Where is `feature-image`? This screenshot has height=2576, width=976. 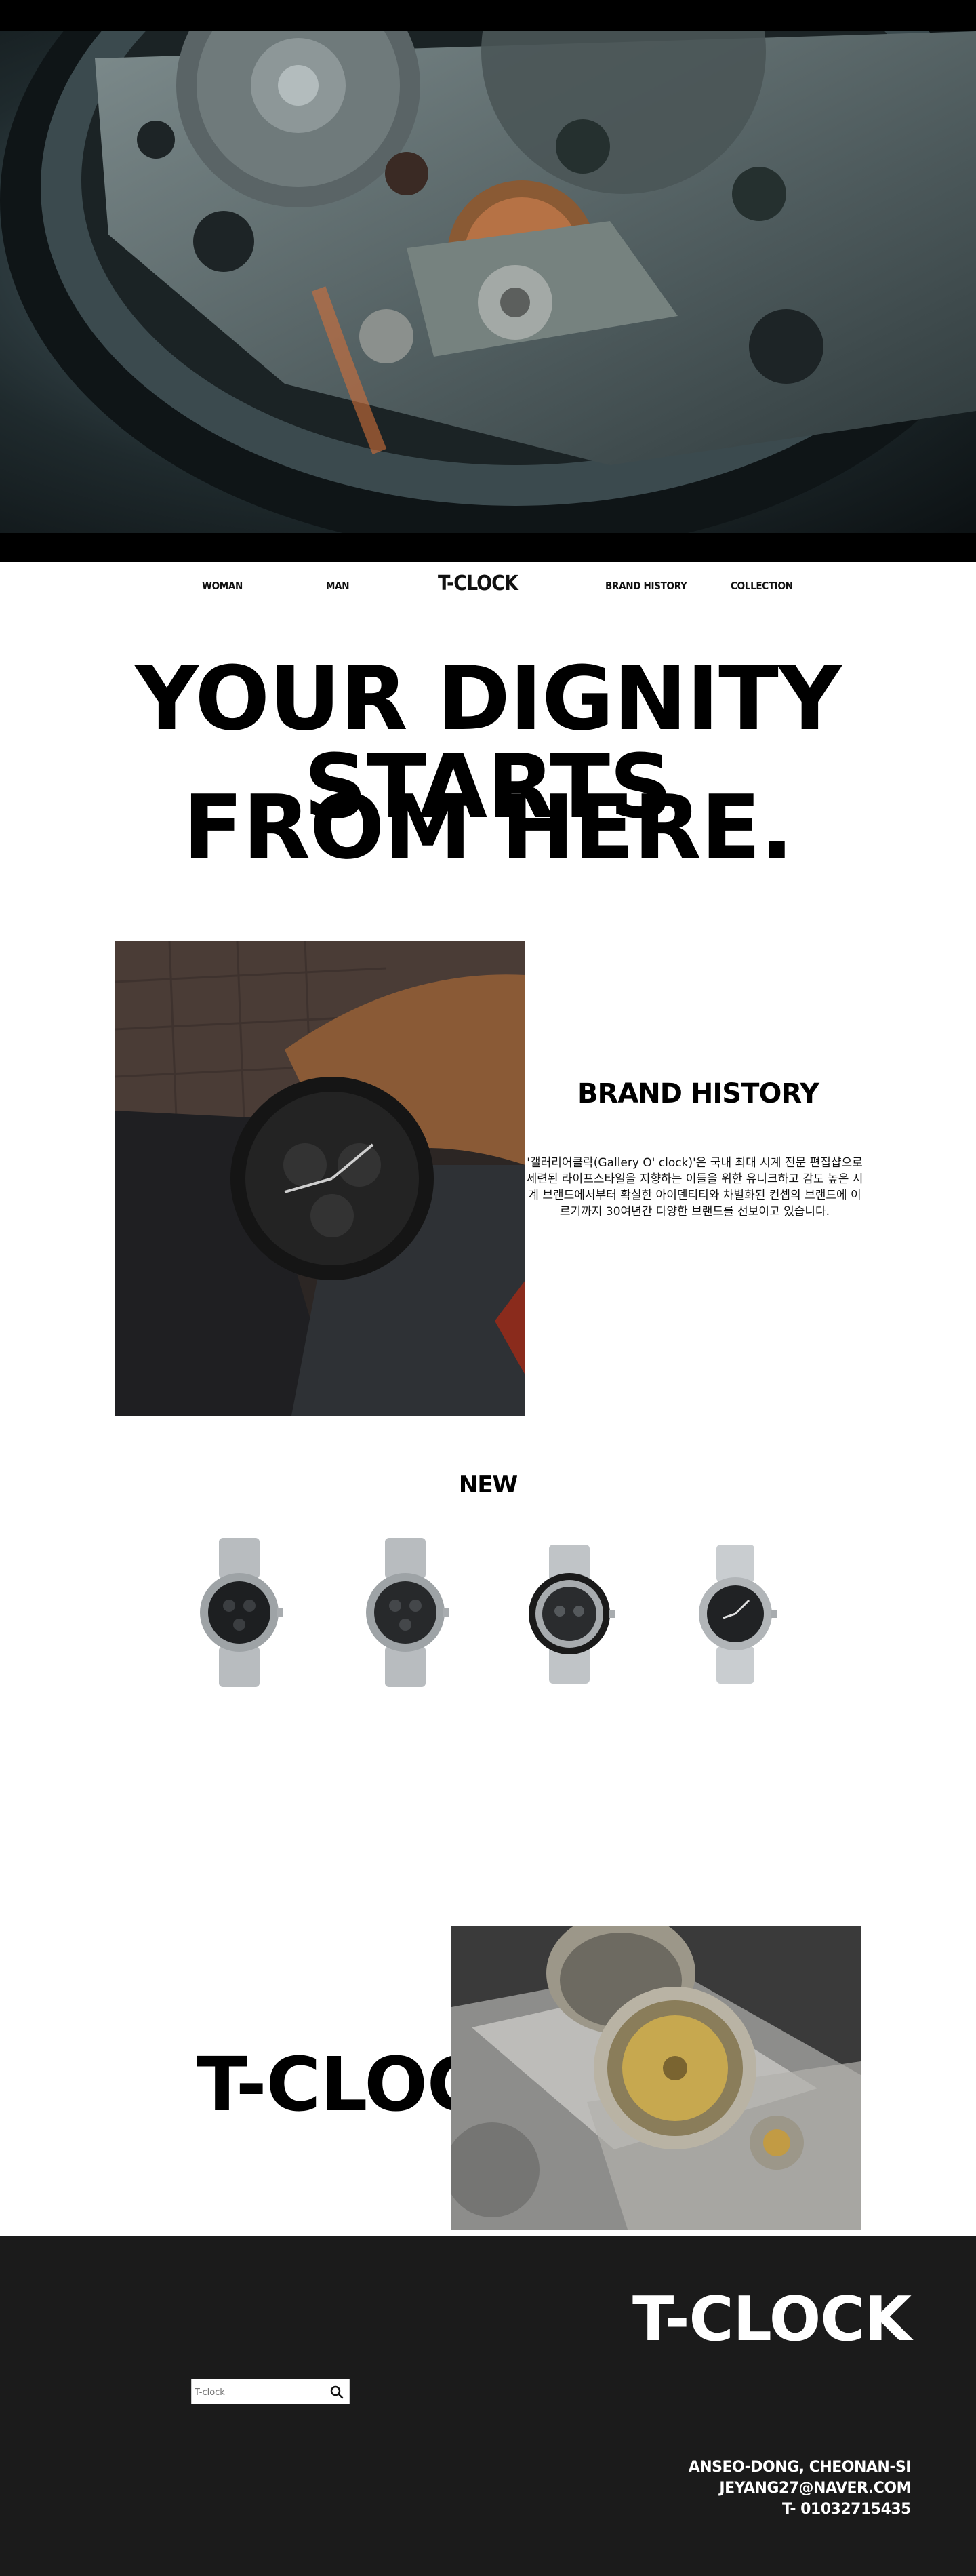 feature-image is located at coordinates (656, 2078).